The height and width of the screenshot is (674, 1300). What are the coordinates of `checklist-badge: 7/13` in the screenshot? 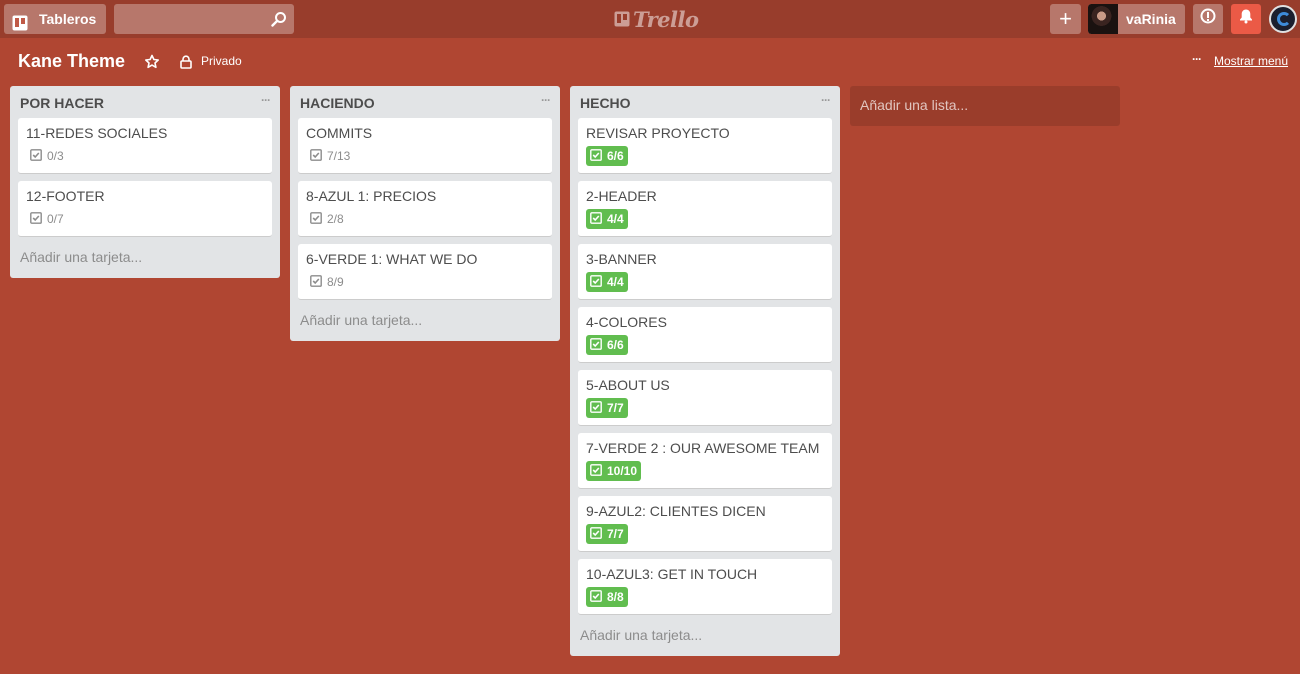 It's located at (330, 156).